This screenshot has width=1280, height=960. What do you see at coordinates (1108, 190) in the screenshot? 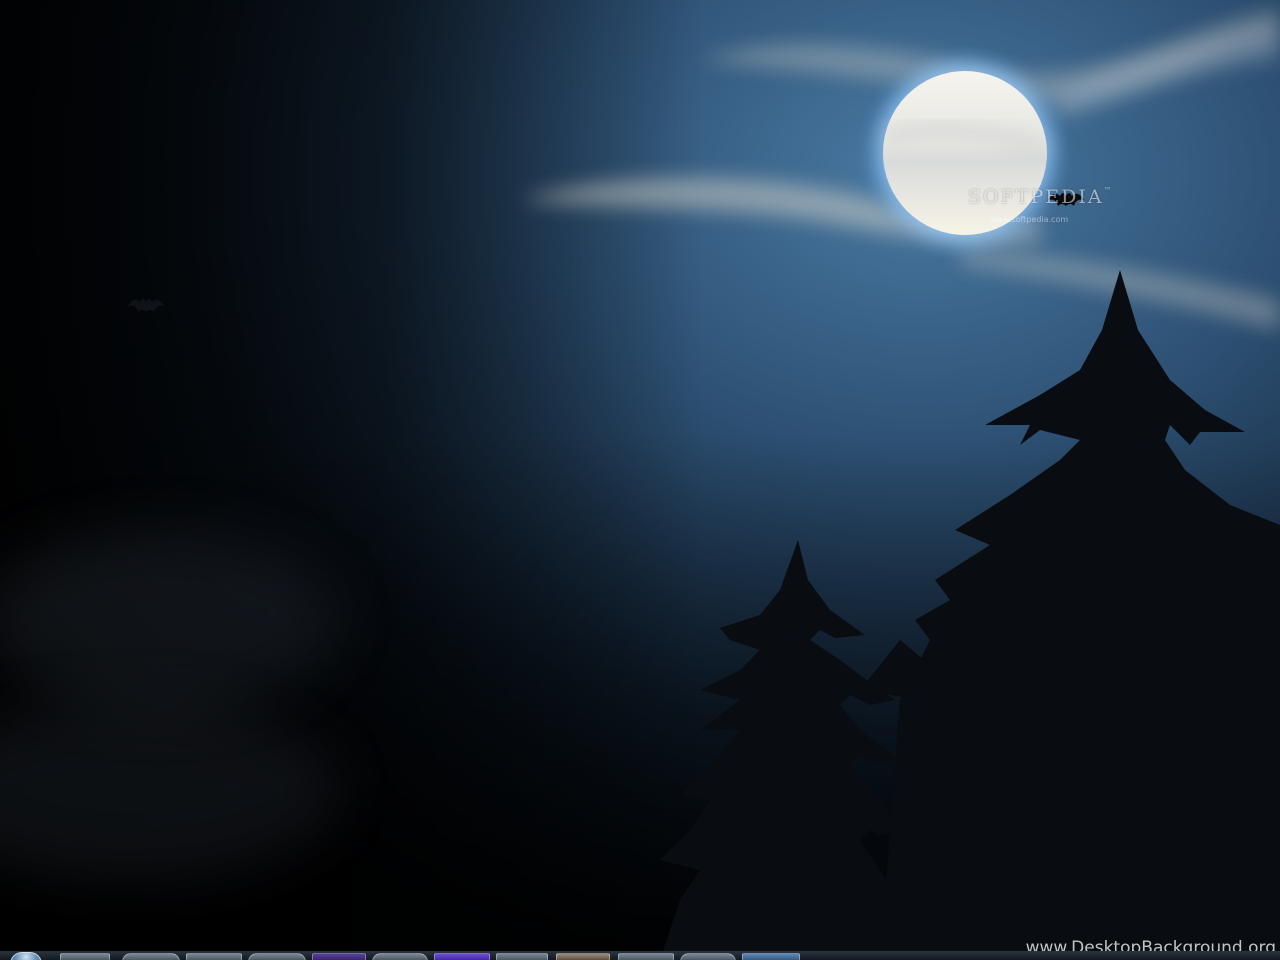
I see `trademark: ™` at bounding box center [1108, 190].